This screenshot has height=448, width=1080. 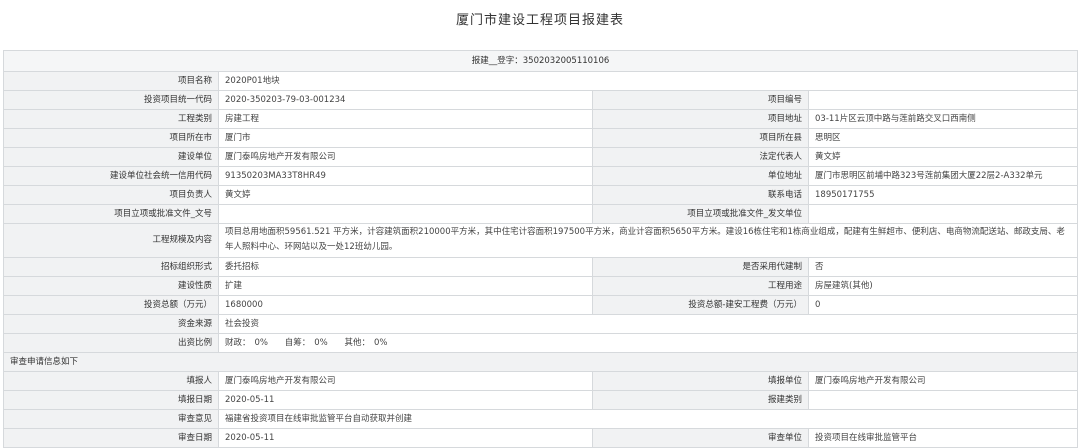 What do you see at coordinates (943, 400) in the screenshot?
I see `report-type-value` at bounding box center [943, 400].